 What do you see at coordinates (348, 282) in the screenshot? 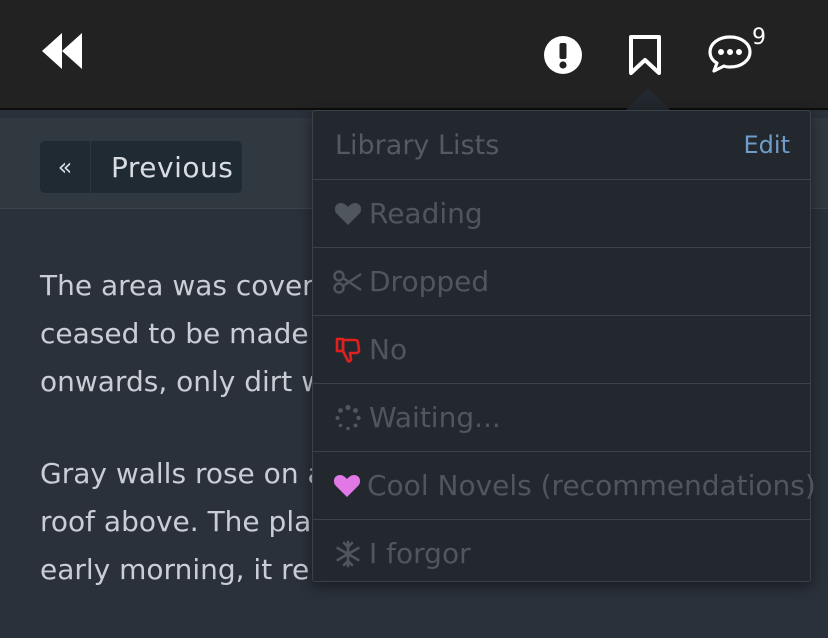
I see `scissors-icon` at bounding box center [348, 282].